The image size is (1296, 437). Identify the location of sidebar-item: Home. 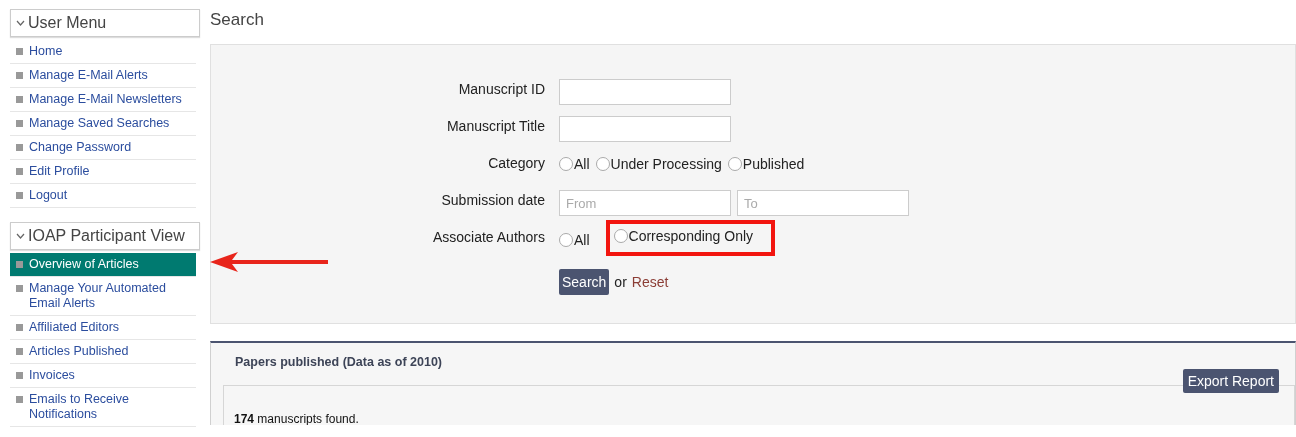
(103, 52).